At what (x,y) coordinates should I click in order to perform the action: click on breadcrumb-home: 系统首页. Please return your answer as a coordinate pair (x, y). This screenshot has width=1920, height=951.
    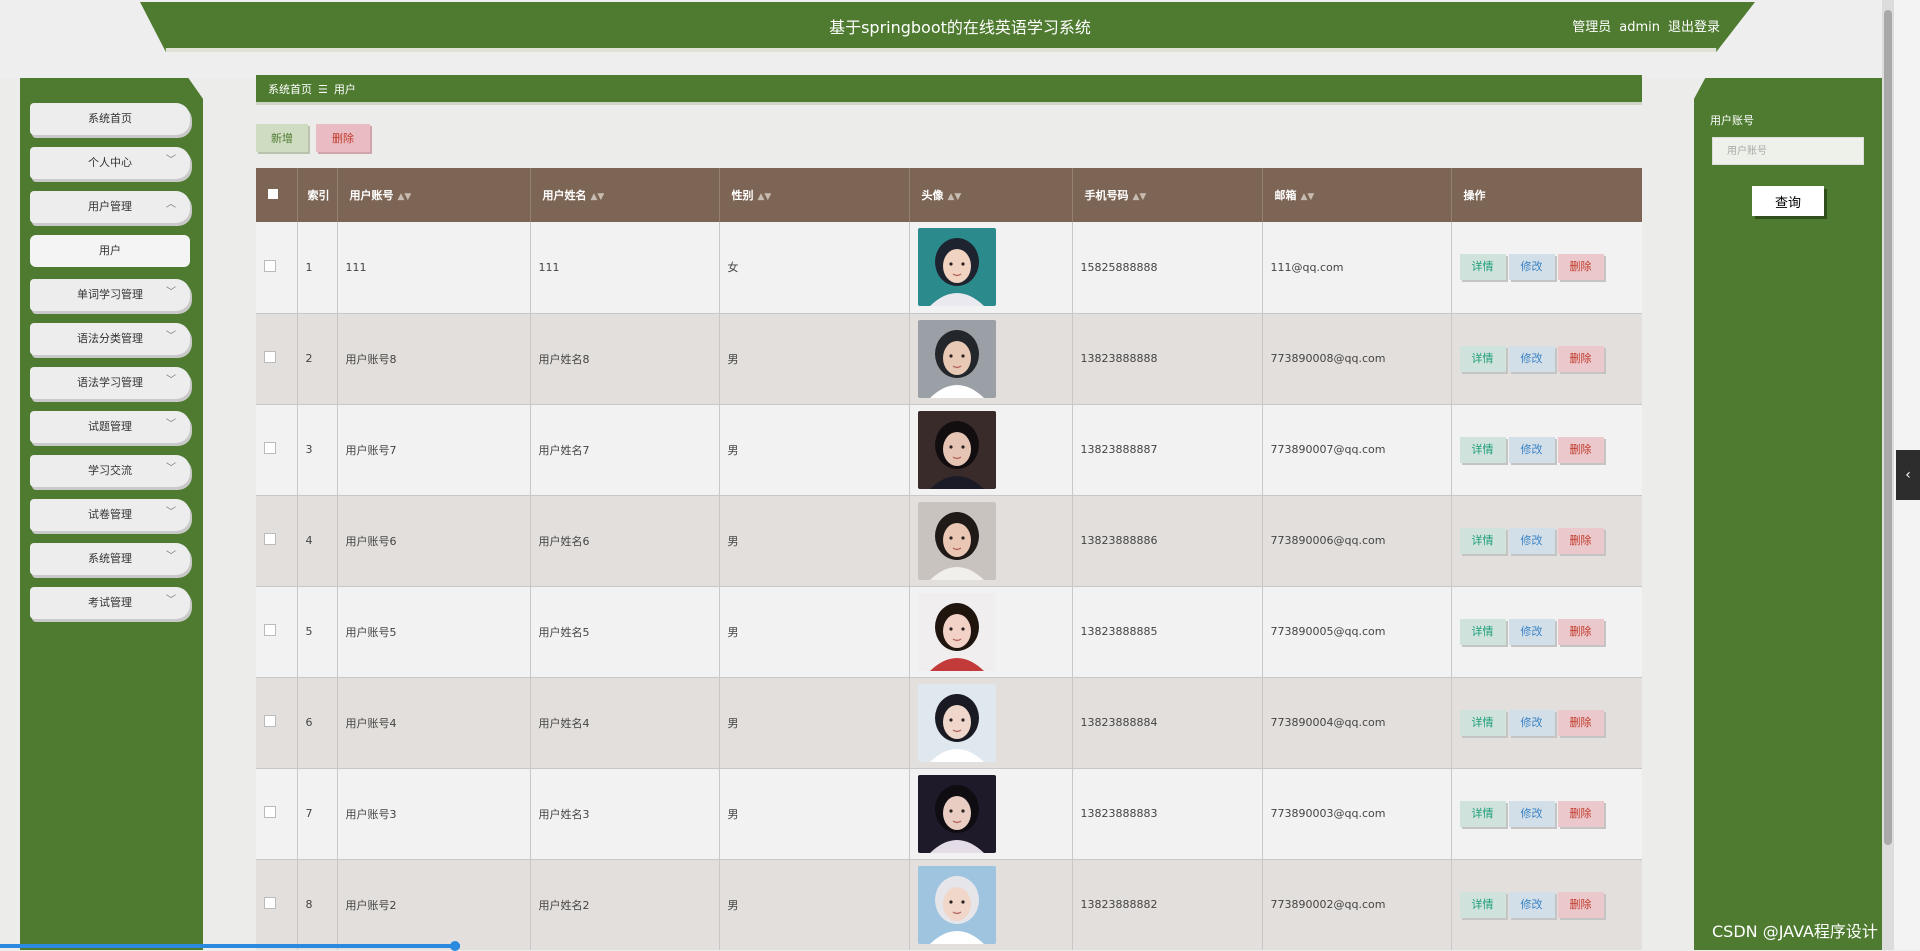
    Looking at the image, I should click on (290, 89).